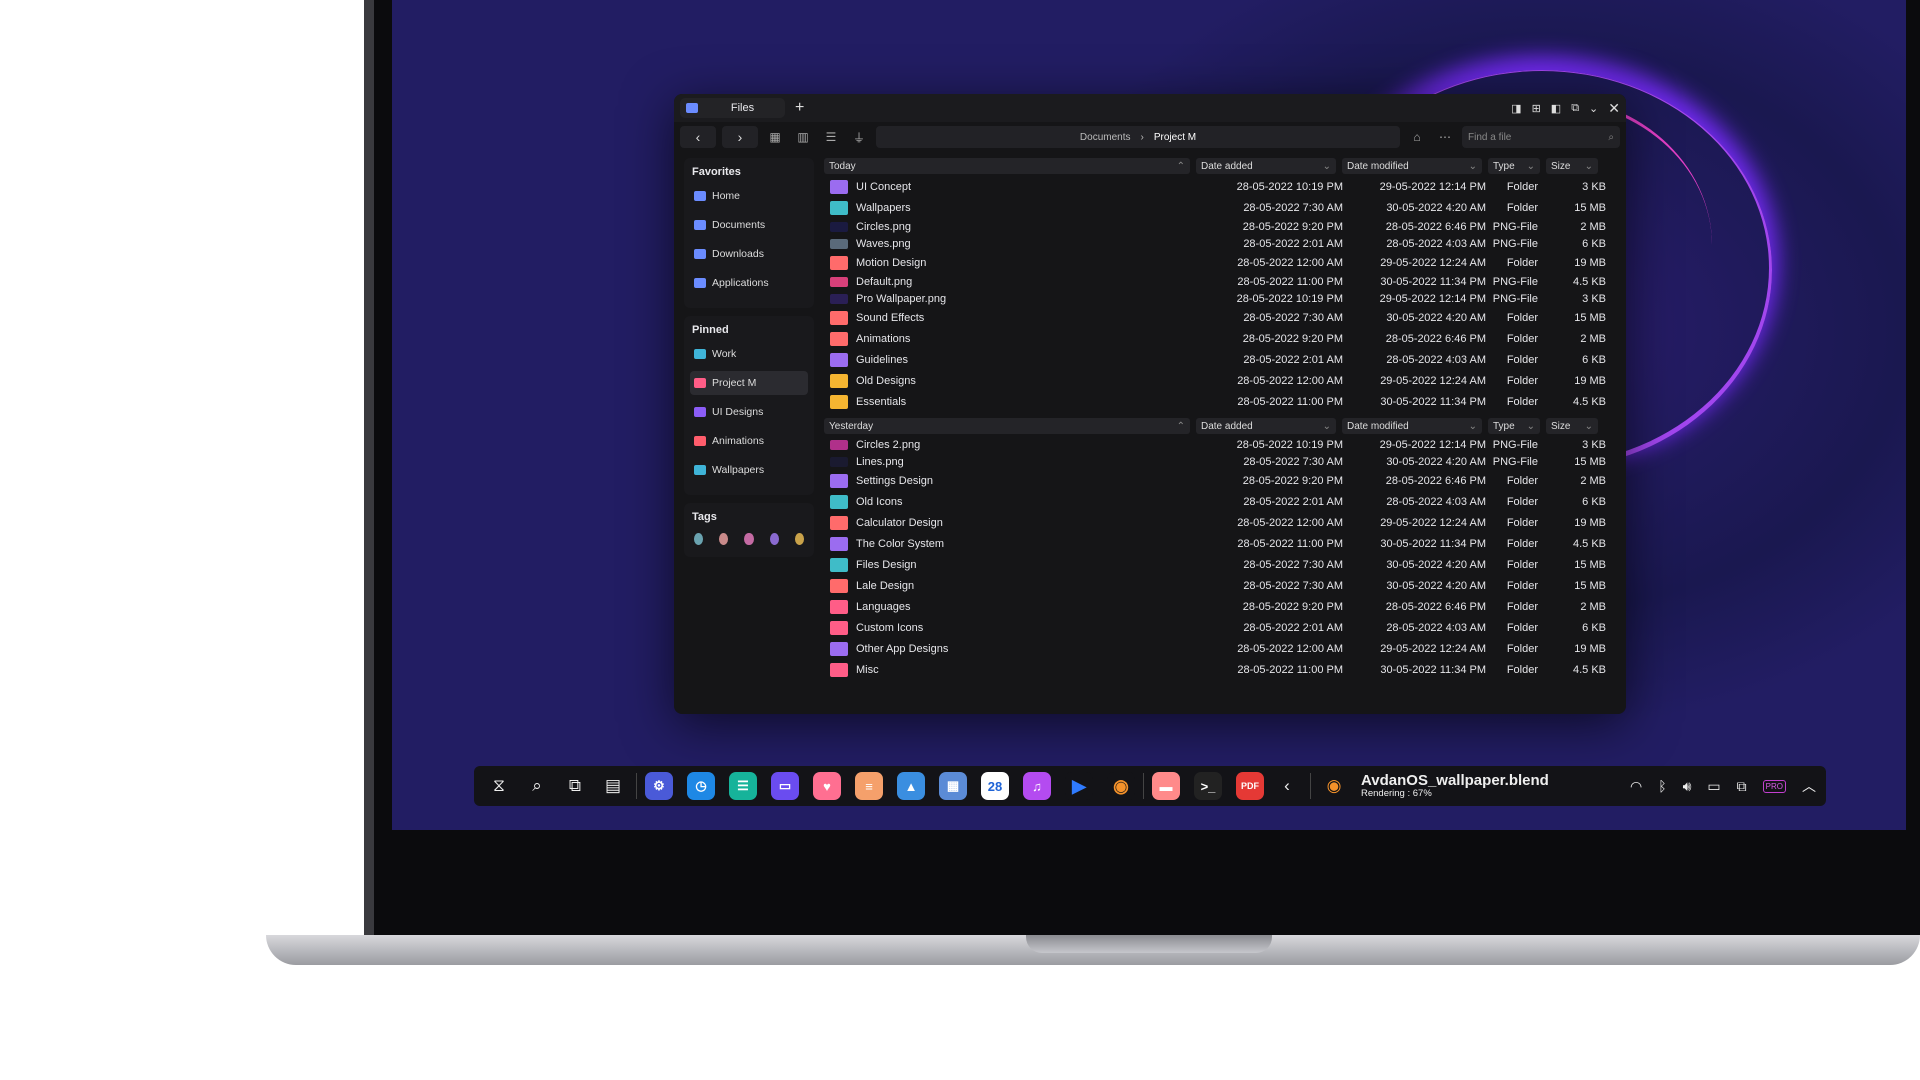  What do you see at coordinates (1455, 786) in the screenshot?
I see `render-status: AvdanOS_wallpaper.blend Rendering : 67%` at bounding box center [1455, 786].